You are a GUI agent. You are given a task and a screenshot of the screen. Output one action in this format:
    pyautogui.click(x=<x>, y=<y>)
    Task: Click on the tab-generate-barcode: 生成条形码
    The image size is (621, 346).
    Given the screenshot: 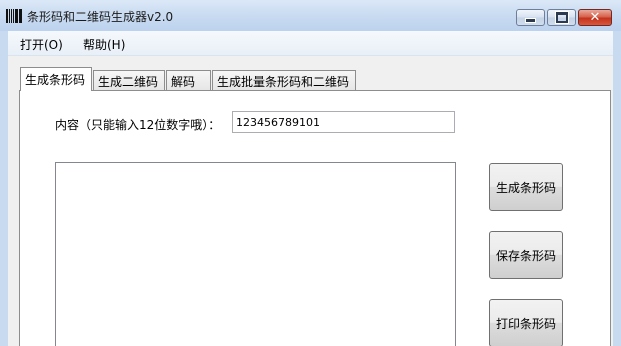 What is the action you would take?
    pyautogui.click(x=56, y=79)
    